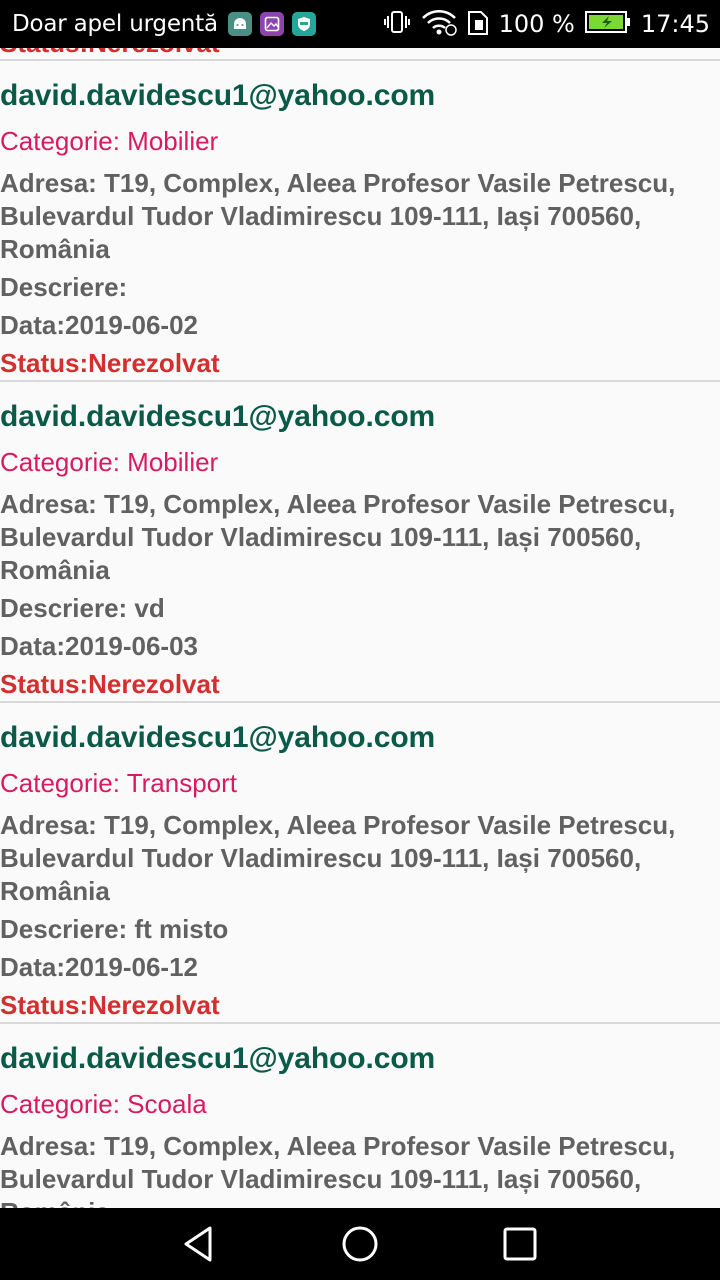 The image size is (720, 1280). What do you see at coordinates (439, 24) in the screenshot?
I see `wifi-icon` at bounding box center [439, 24].